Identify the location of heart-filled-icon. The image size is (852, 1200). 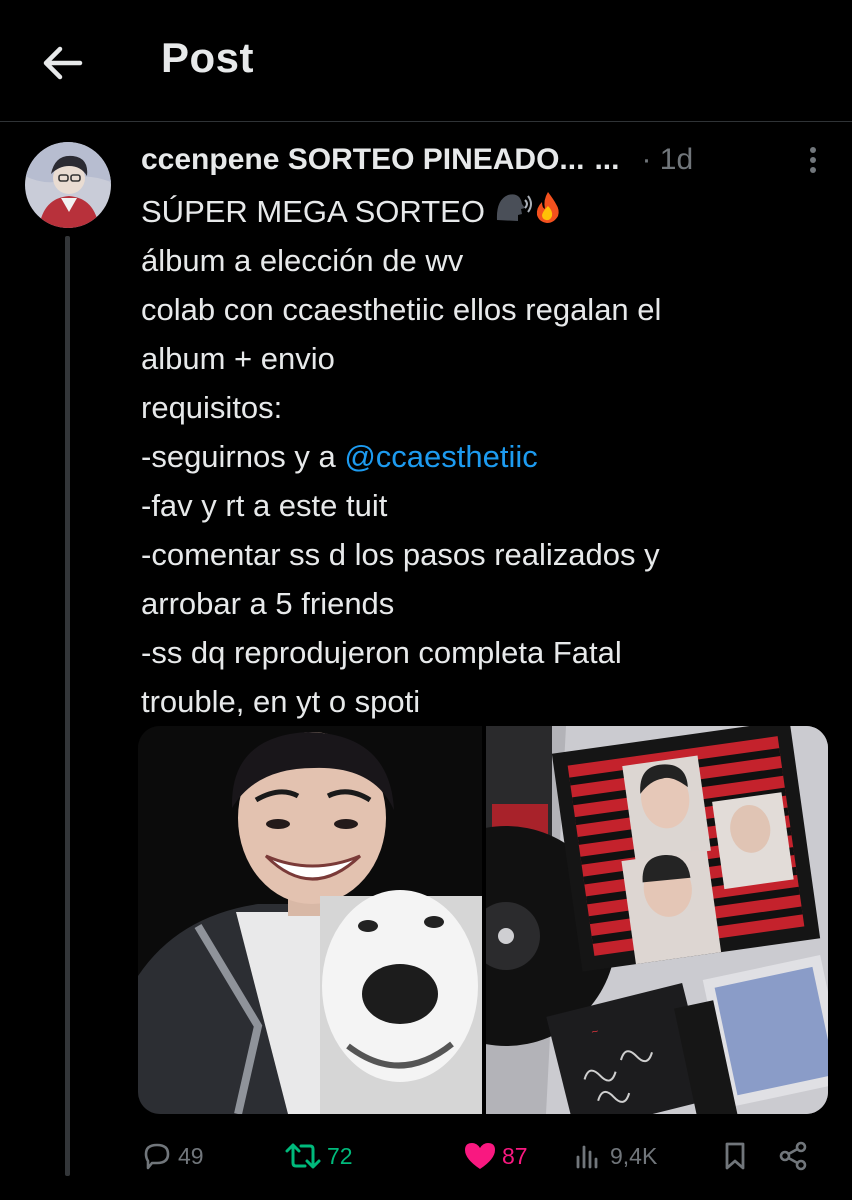
(480, 1156).